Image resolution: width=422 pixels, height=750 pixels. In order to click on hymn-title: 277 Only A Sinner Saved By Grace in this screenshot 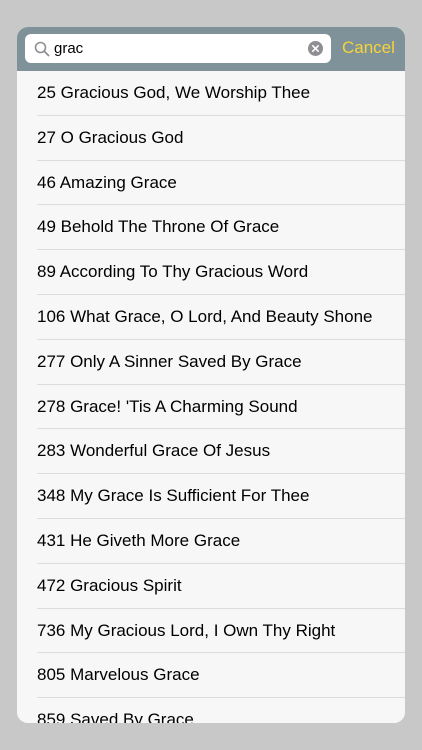, I will do `click(169, 361)`.